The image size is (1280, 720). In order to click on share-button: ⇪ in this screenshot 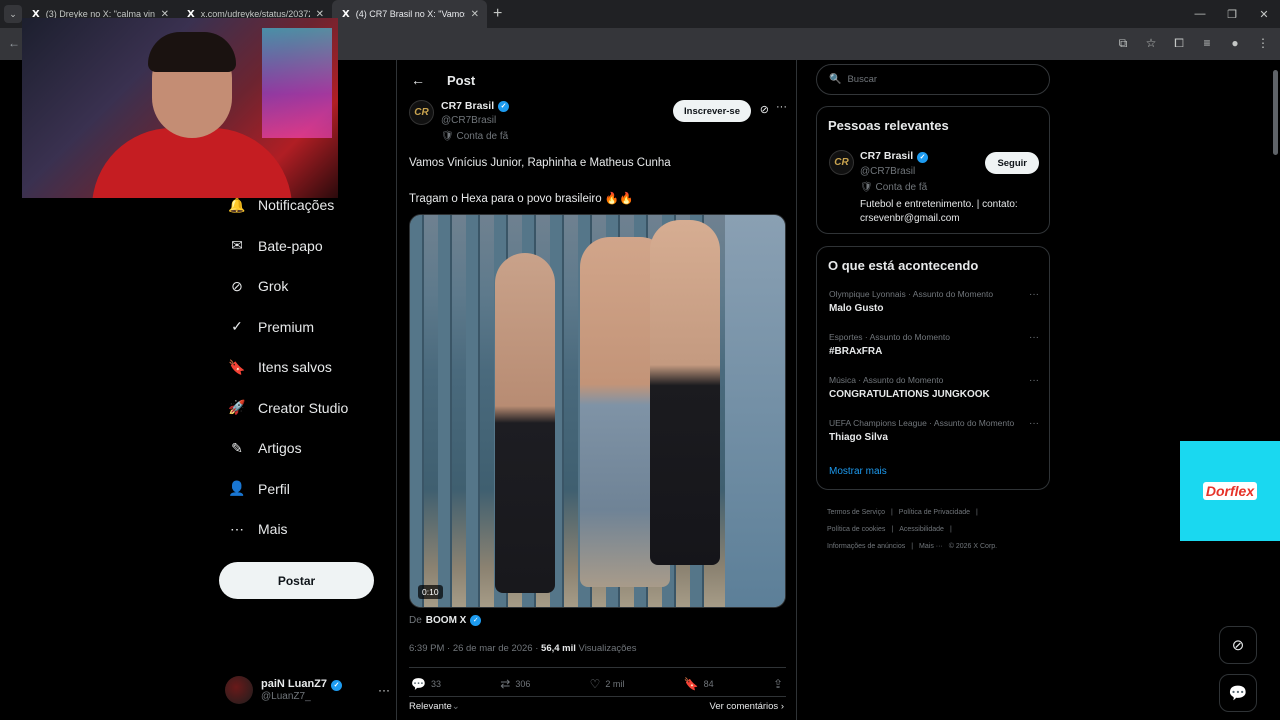, I will do `click(778, 684)`.